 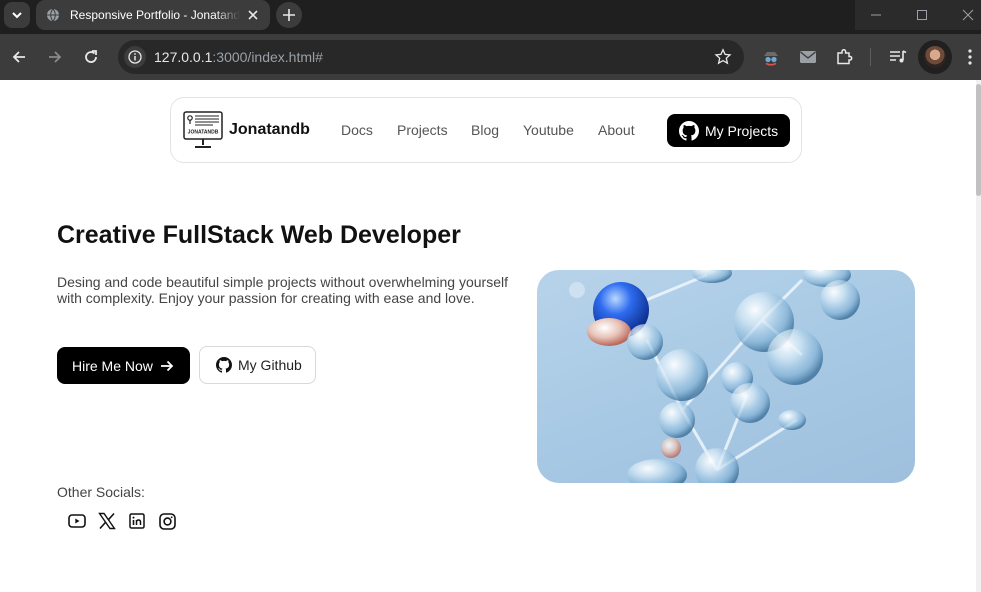 I want to click on linkedin-icon, so click(x=137, y=521).